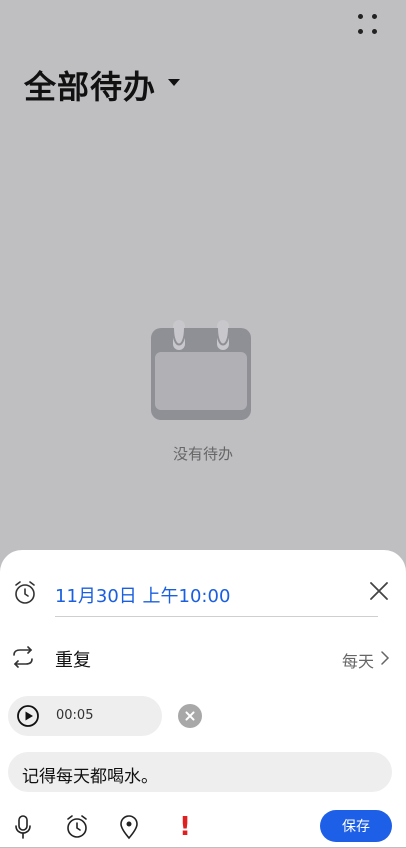  What do you see at coordinates (379, 591) in the screenshot?
I see `close-icon` at bounding box center [379, 591].